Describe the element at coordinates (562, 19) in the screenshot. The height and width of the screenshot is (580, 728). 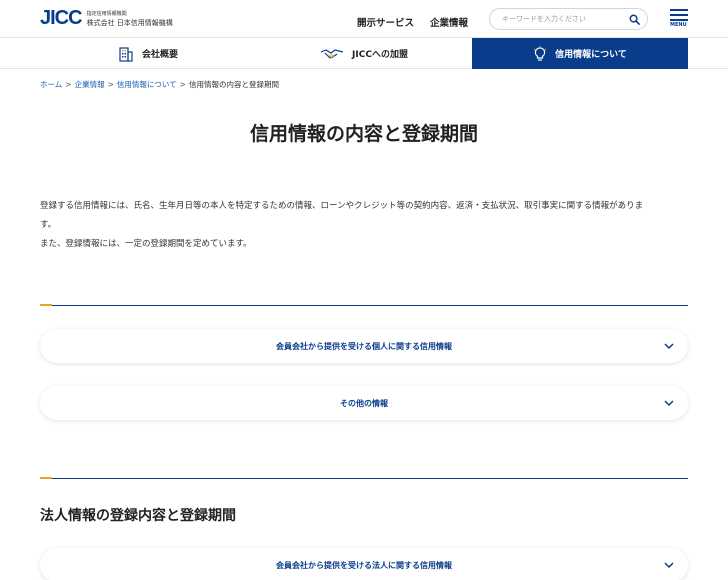
I see `search-input` at that location.